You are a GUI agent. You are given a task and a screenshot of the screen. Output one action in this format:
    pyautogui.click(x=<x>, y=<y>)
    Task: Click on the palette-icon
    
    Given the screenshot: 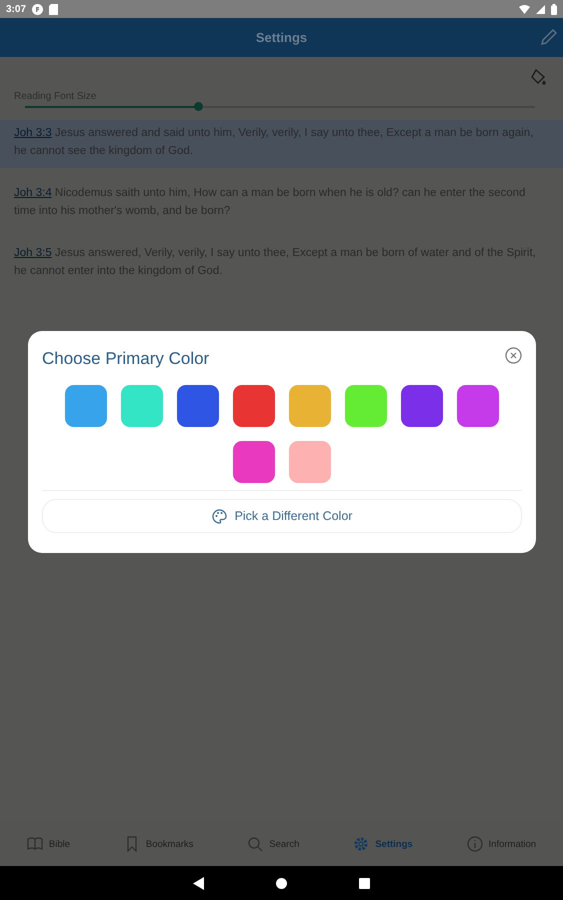 What is the action you would take?
    pyautogui.click(x=219, y=516)
    